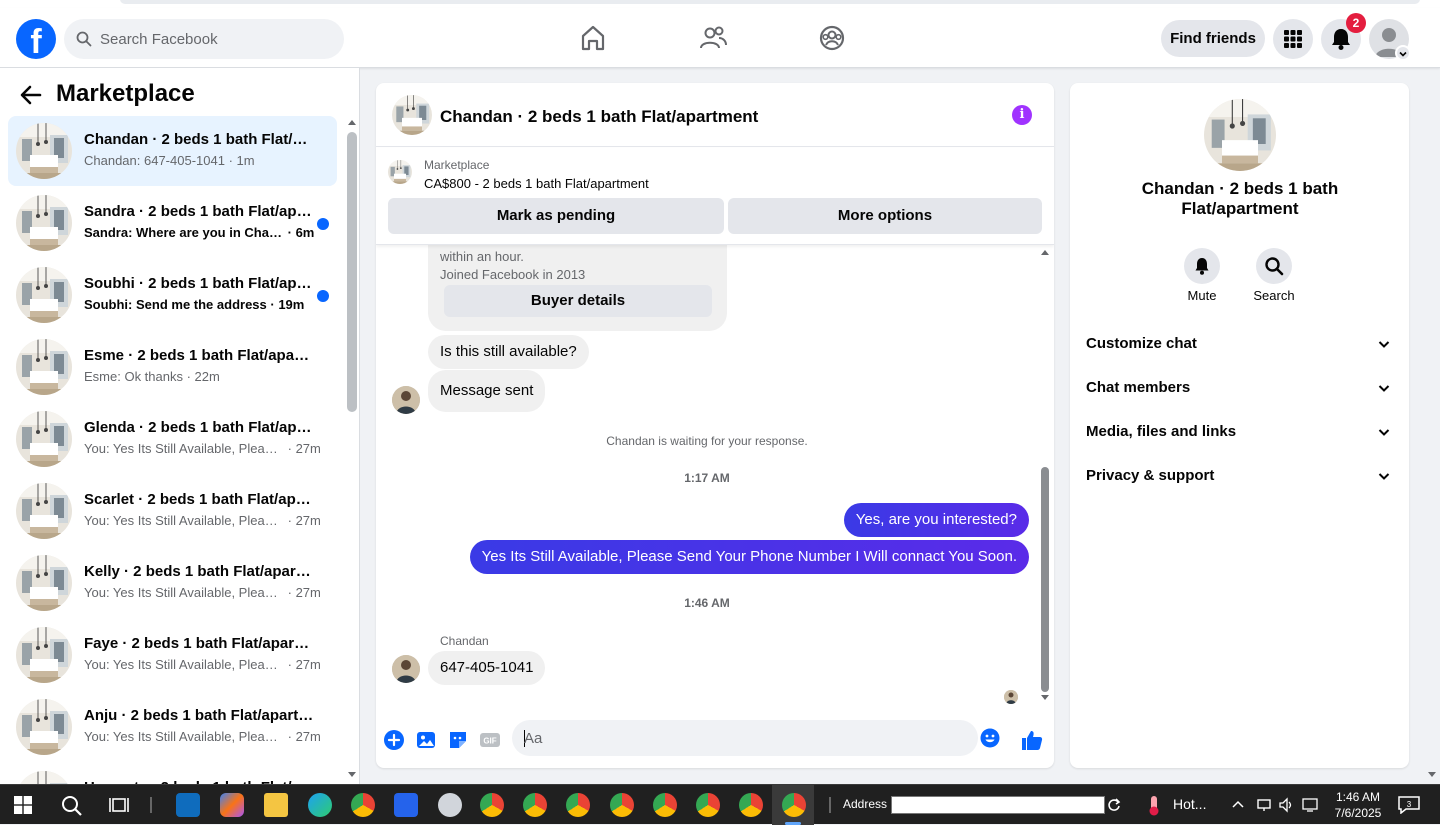 Image resolution: width=1440 pixels, height=825 pixels. Describe the element at coordinates (794, 805) in the screenshot. I see `chrome-active-icon` at that location.